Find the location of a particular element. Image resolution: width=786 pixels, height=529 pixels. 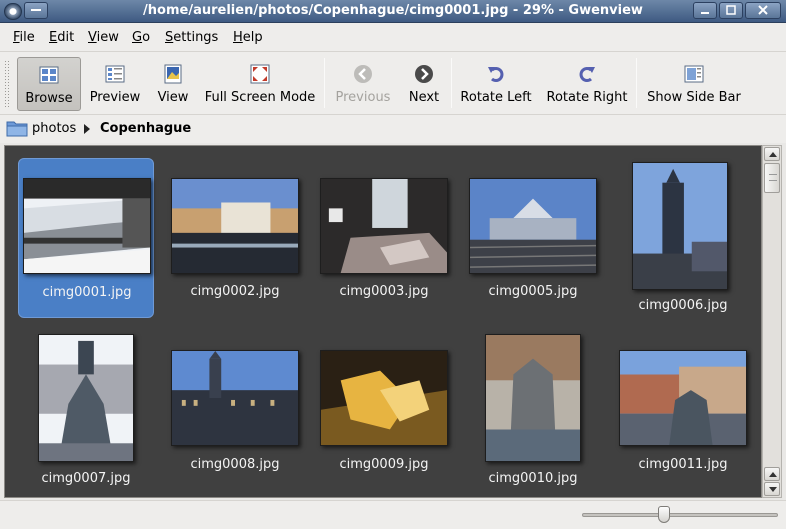

thumbnail-caption: cimg0007.jpg is located at coordinates (86, 478).